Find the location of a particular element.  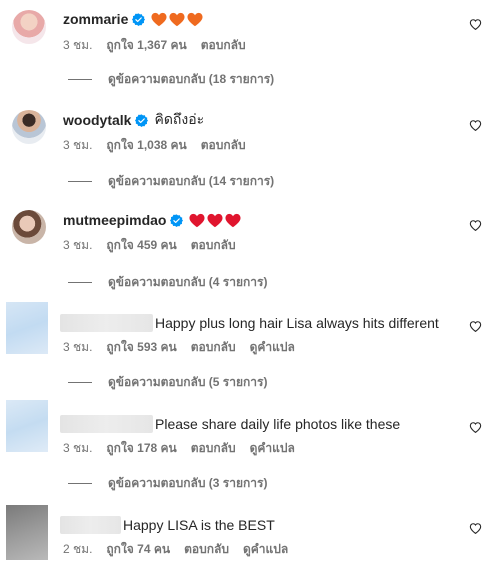

likes-count: ถูกใจ 1,038 คน is located at coordinates (146, 145).